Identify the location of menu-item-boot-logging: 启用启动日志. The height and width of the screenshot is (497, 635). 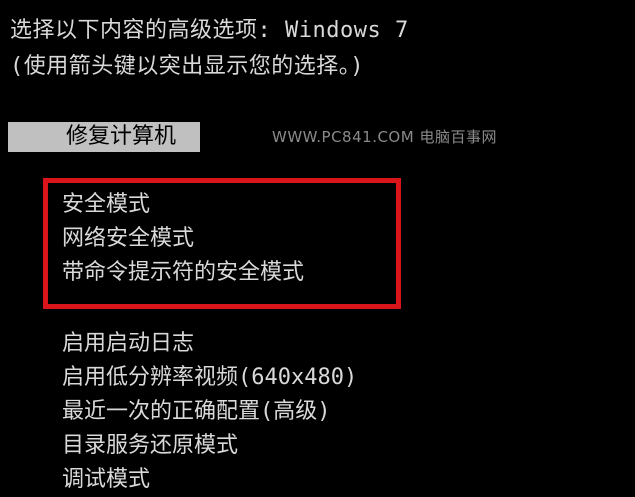
(209, 344).